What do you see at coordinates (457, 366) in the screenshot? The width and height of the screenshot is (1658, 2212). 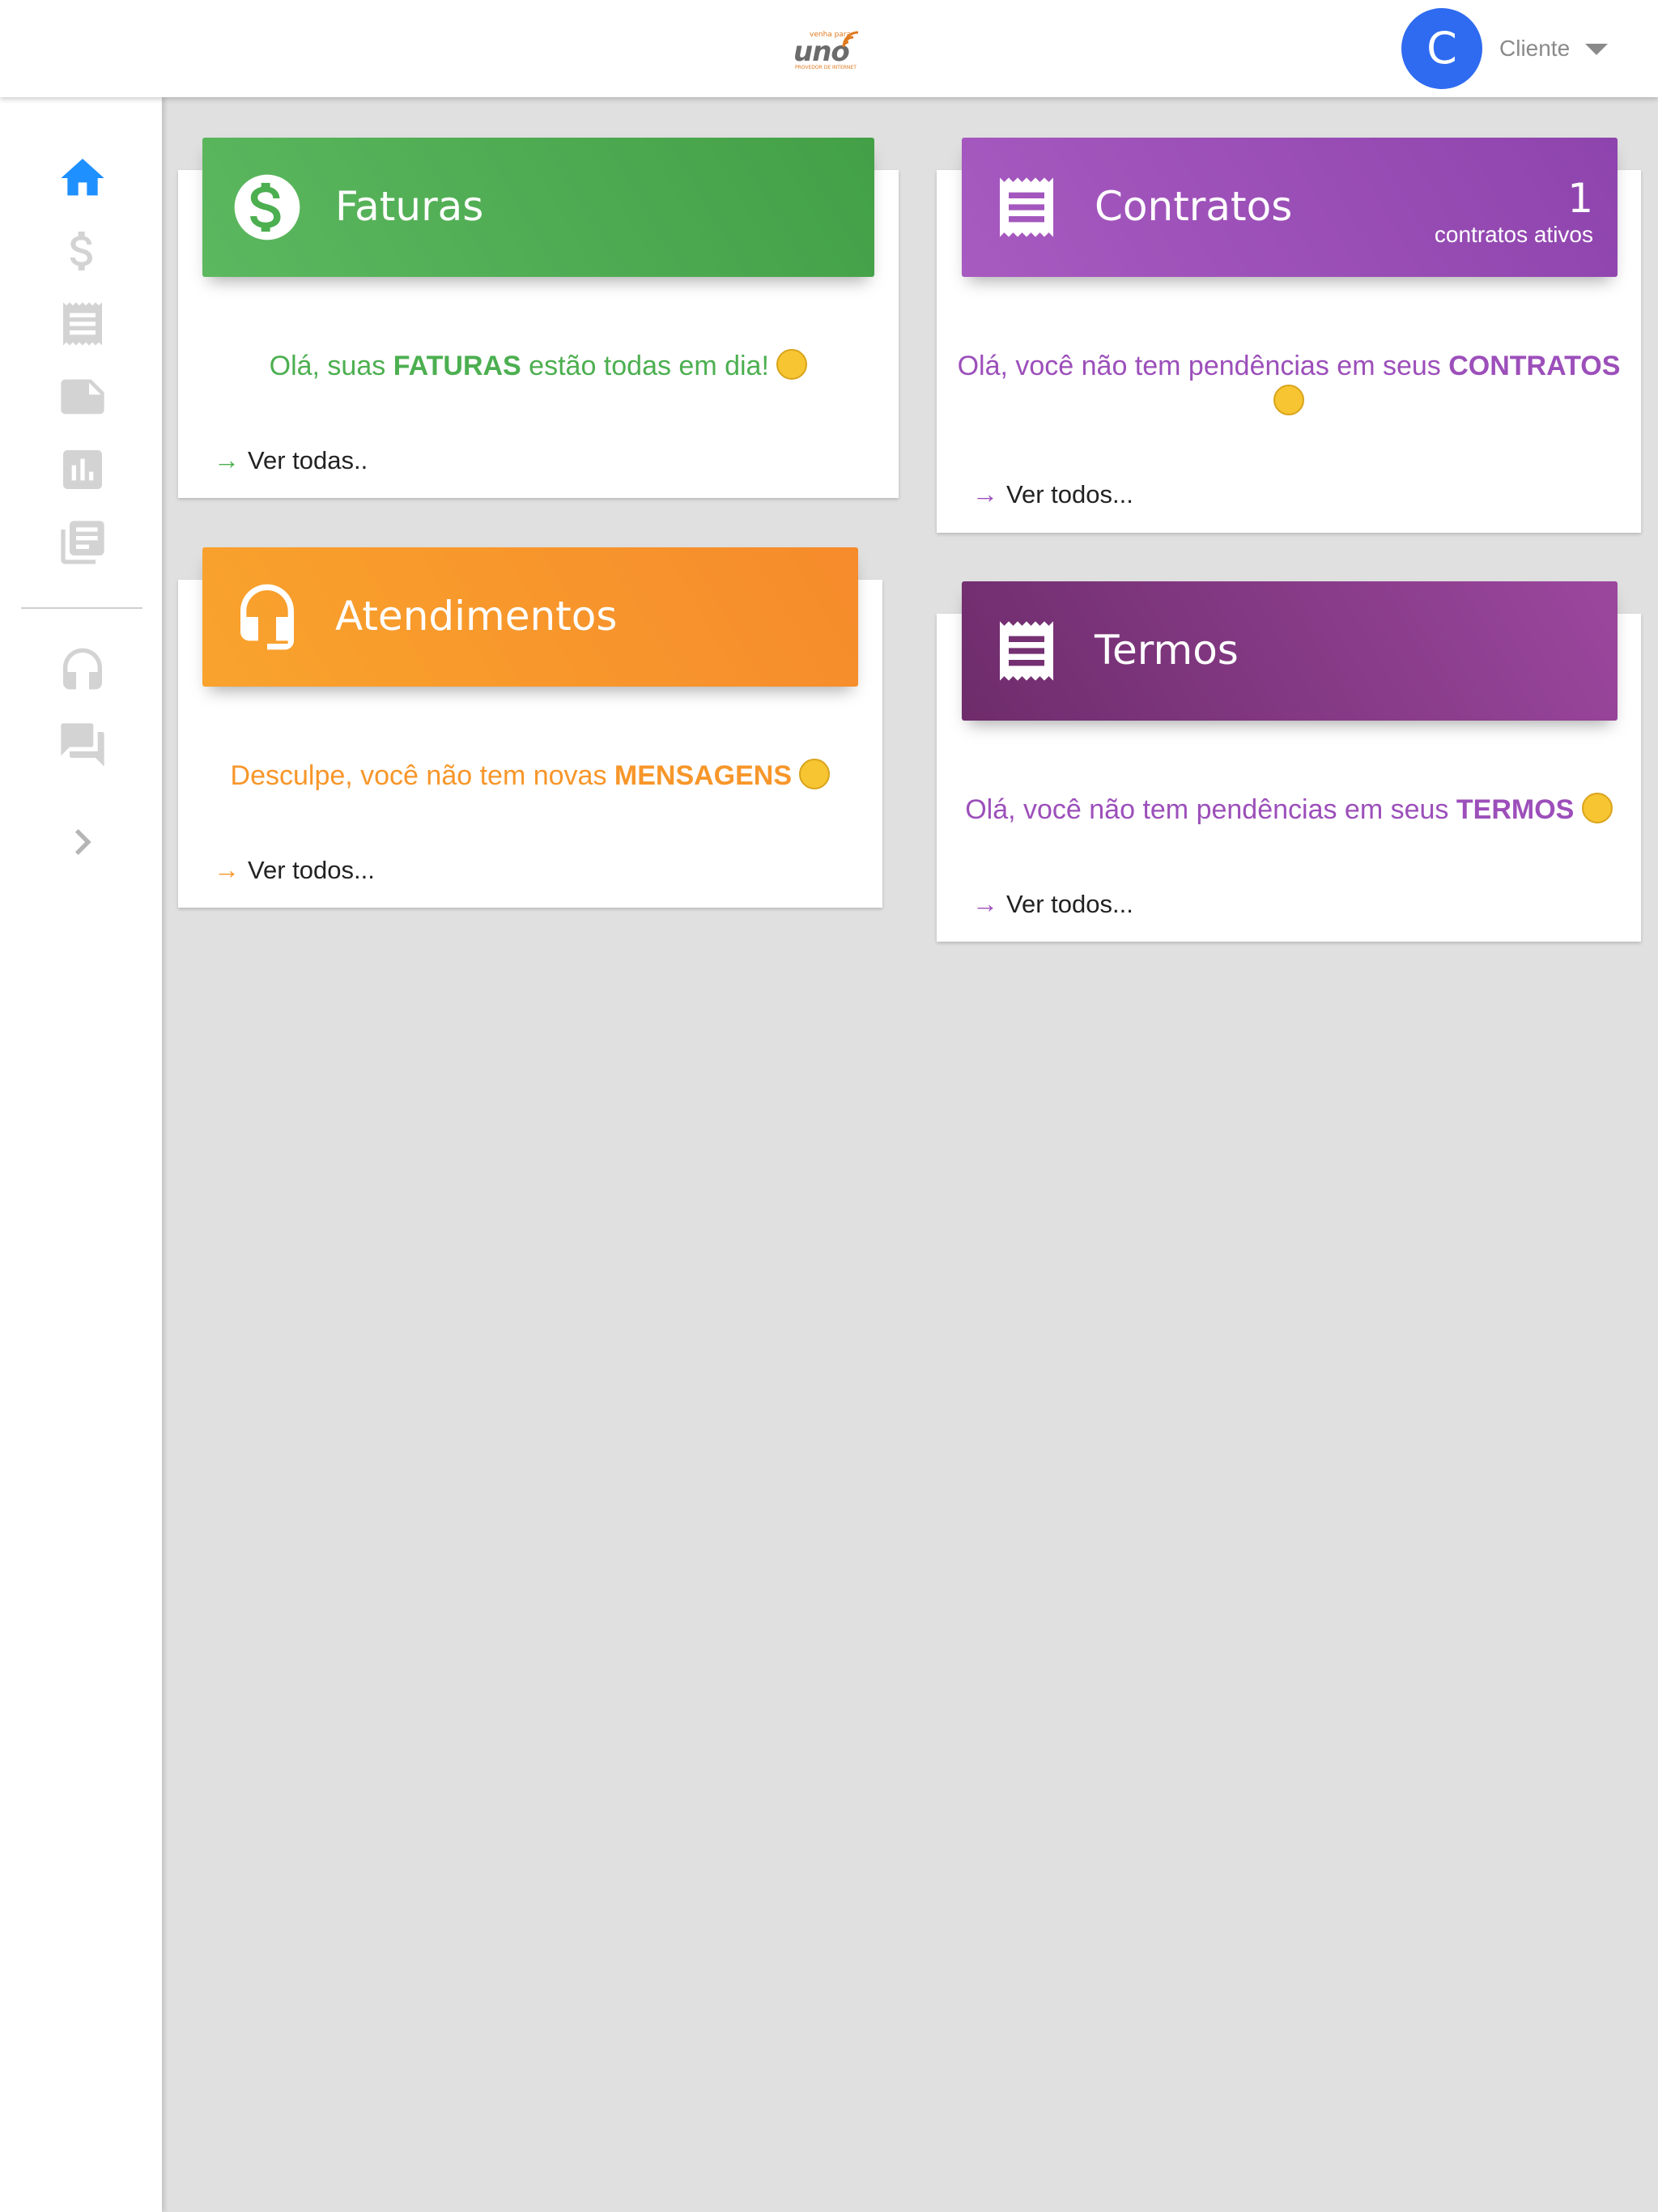 I see `faturas-keyword: FATURAS` at bounding box center [457, 366].